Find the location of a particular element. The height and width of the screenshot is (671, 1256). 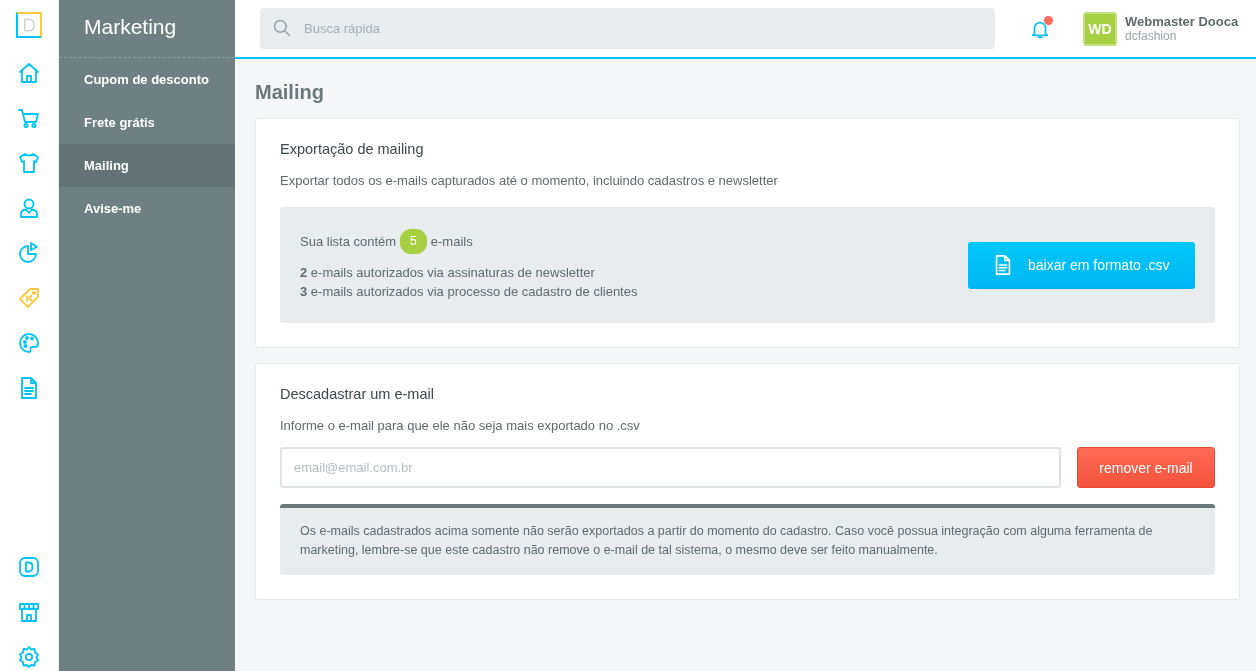

tag-icon is located at coordinates (29, 297).